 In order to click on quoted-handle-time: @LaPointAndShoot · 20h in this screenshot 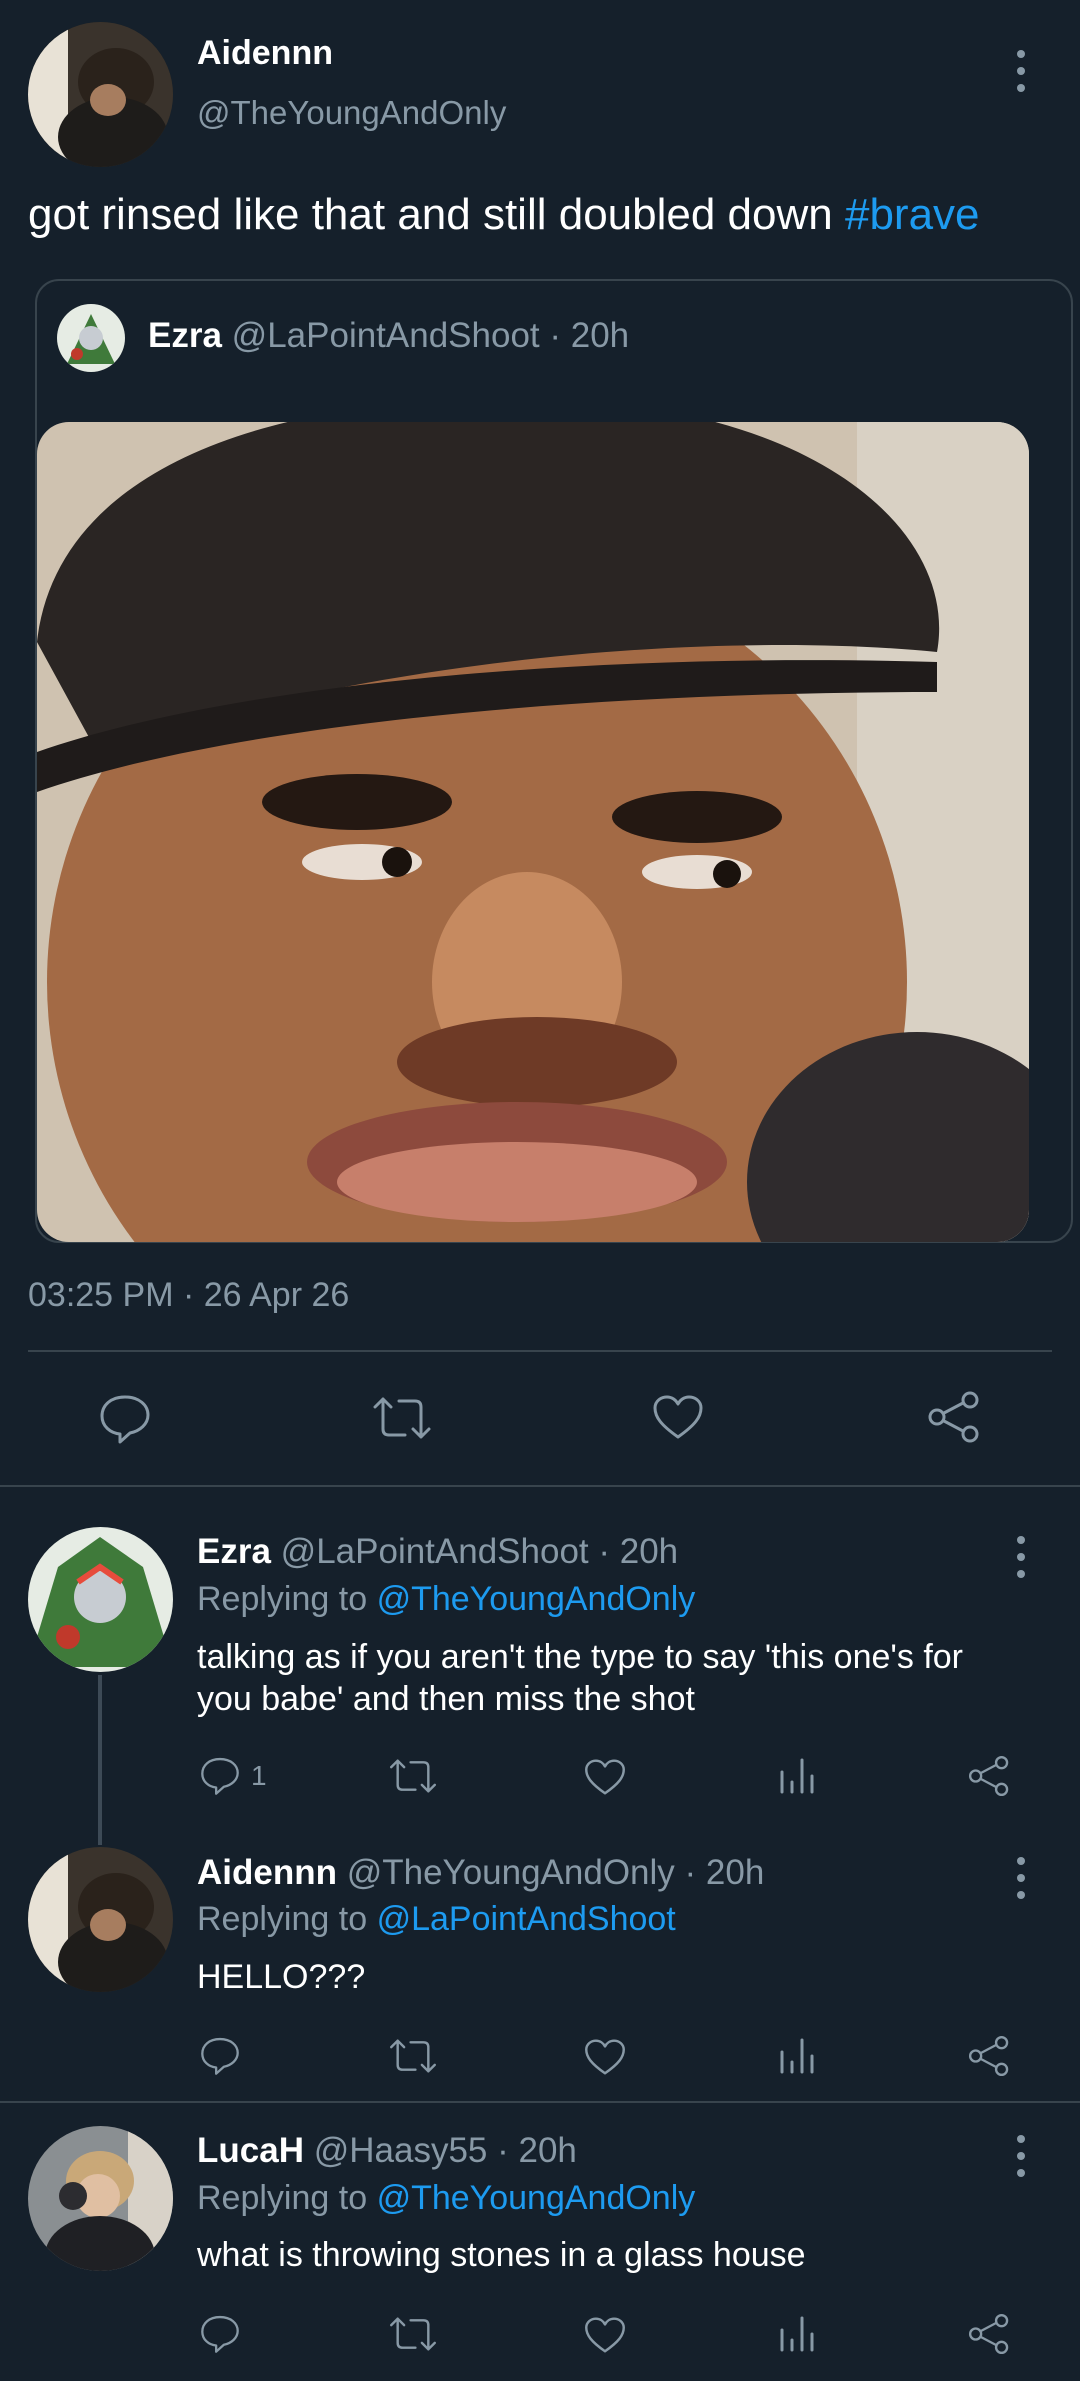, I will do `click(430, 335)`.